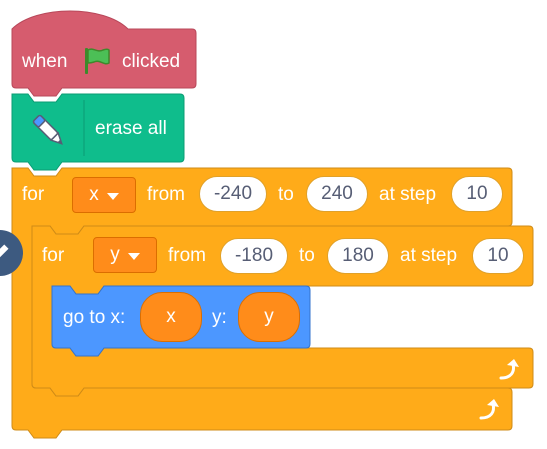 The height and width of the screenshot is (449, 547). What do you see at coordinates (94, 317) in the screenshot?
I see `go-to-label: go to x:` at bounding box center [94, 317].